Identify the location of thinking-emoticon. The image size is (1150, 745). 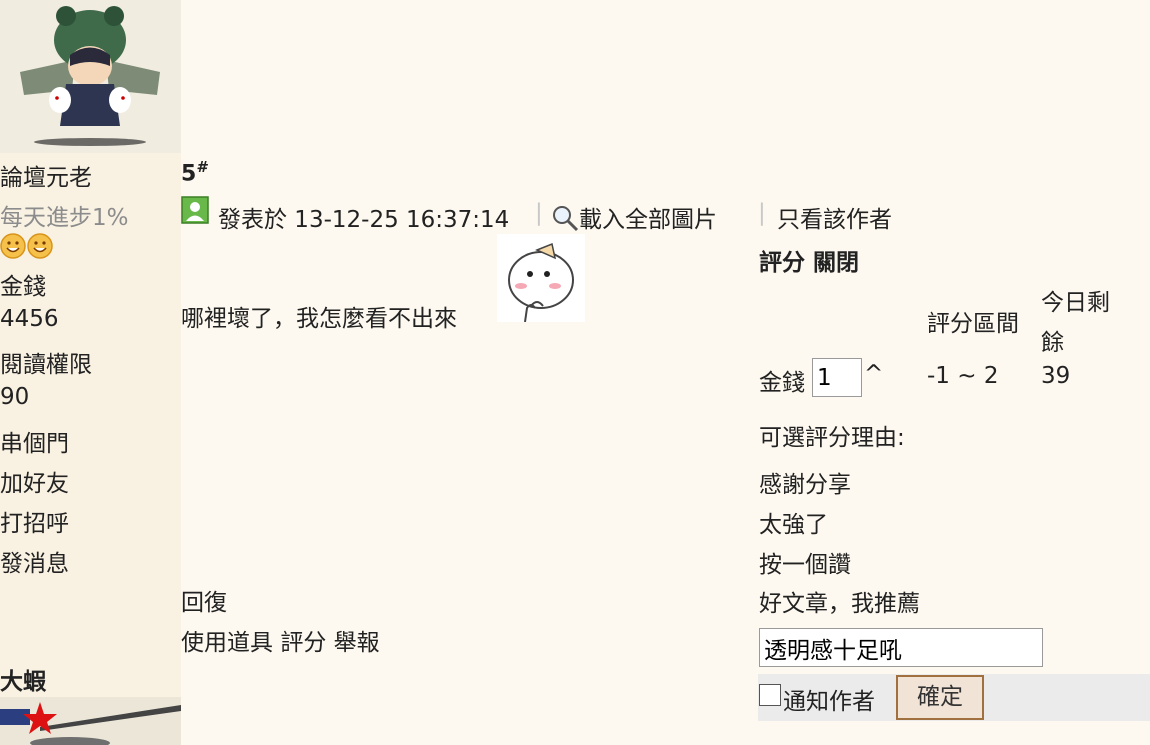
(541, 281).